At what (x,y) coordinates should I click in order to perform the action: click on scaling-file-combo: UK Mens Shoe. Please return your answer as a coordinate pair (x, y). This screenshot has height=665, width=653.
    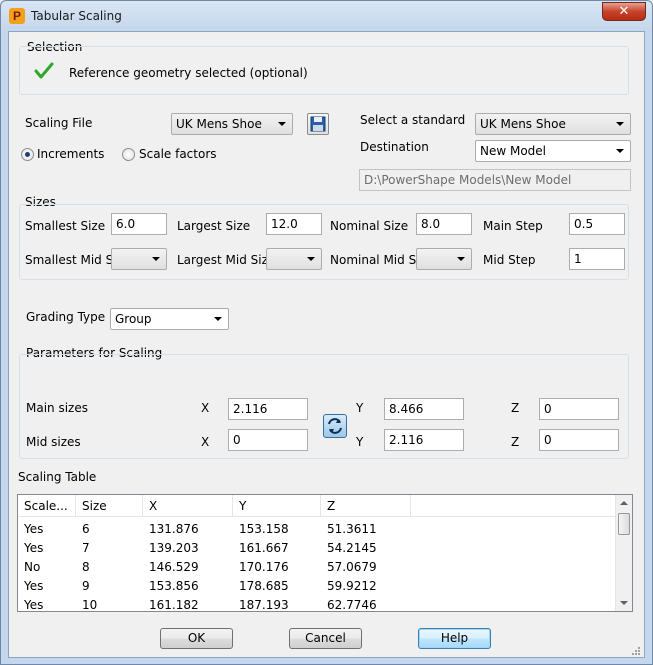
    Looking at the image, I should click on (232, 124).